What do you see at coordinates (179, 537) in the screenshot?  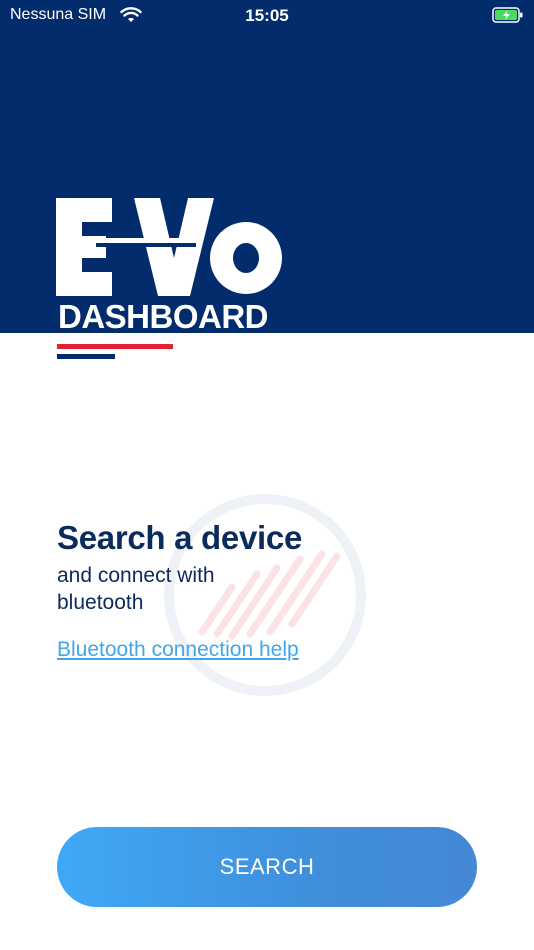 I see `page-title: Search a device` at bounding box center [179, 537].